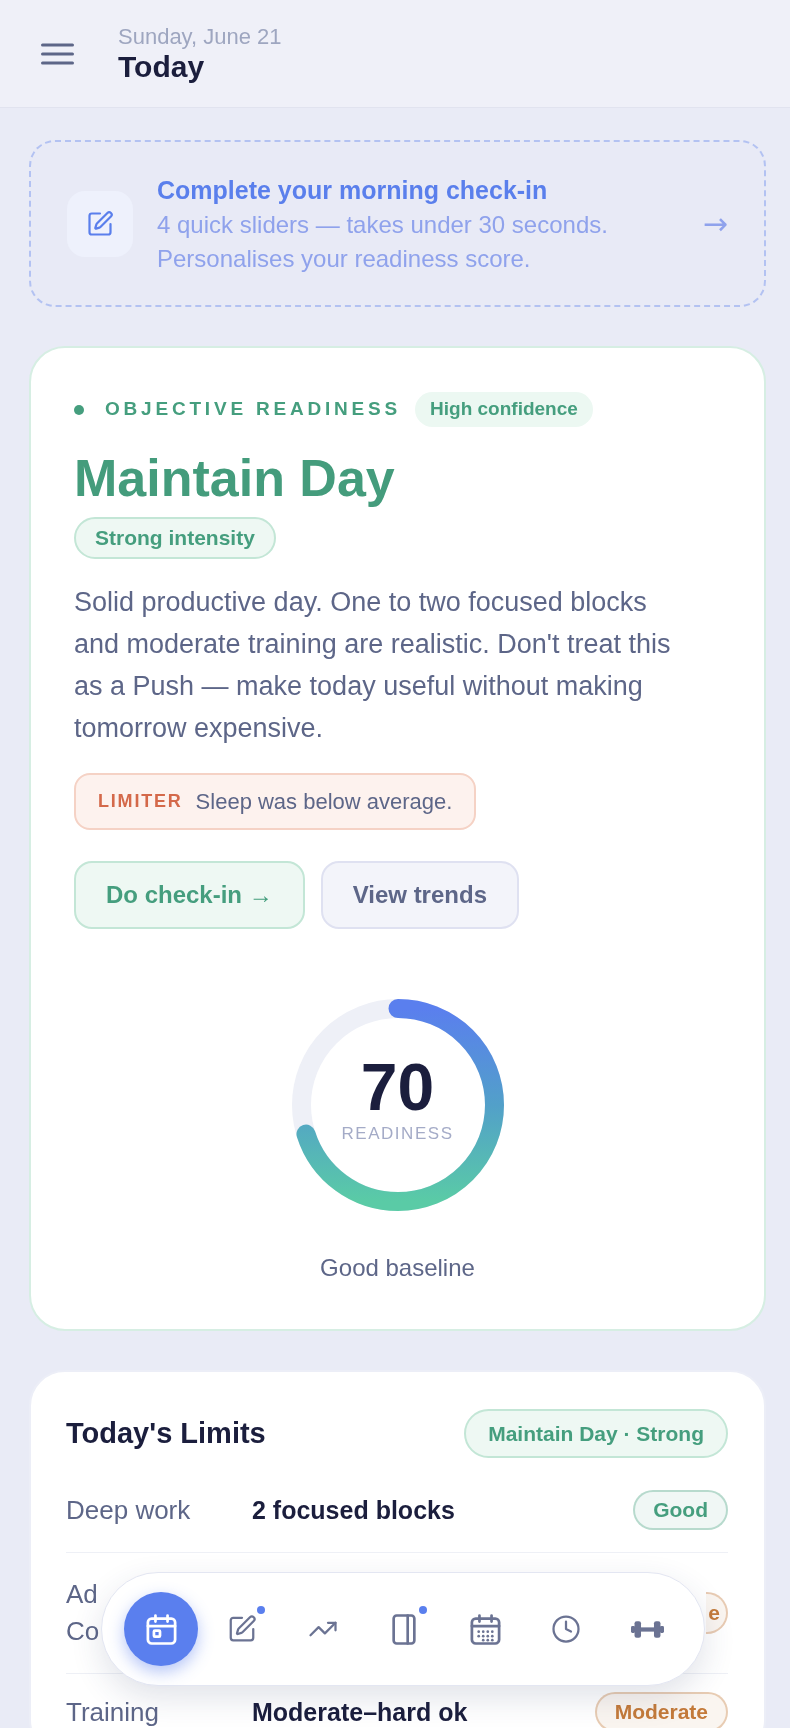 Image resolution: width=790 pixels, height=1728 pixels. What do you see at coordinates (166, 1433) in the screenshot?
I see `card-title: Today's Limits` at bounding box center [166, 1433].